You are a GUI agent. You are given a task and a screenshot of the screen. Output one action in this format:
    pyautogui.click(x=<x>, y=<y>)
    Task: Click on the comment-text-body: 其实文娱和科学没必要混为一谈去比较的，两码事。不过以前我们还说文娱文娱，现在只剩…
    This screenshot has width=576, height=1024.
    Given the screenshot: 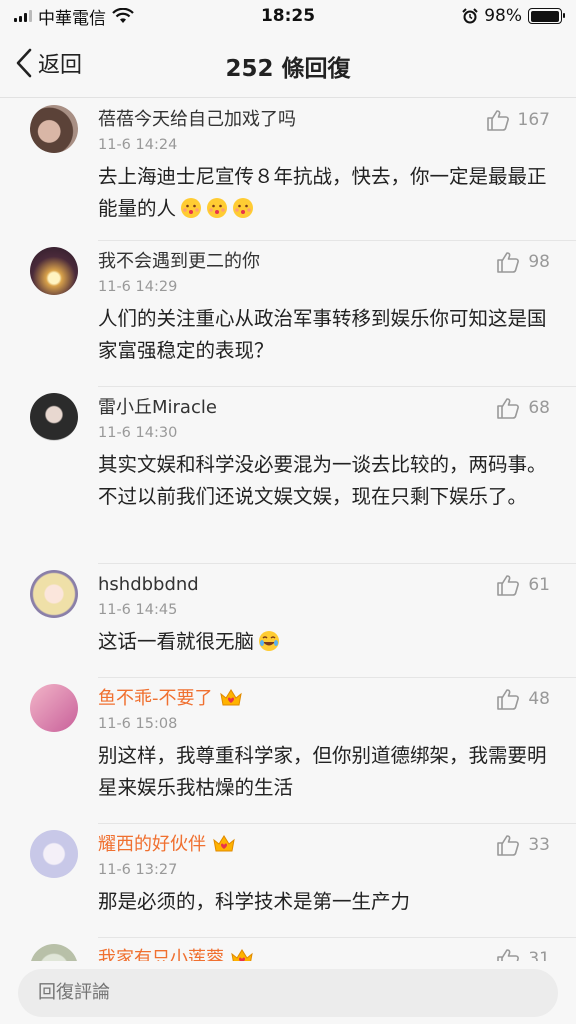 What is the action you would take?
    pyautogui.click(x=322, y=480)
    